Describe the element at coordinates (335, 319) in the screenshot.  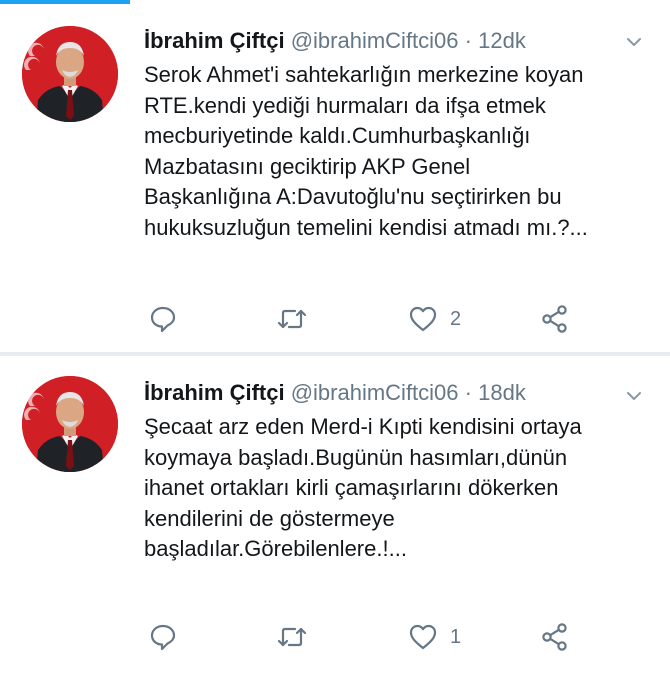
I see `tweet-actions: 2` at that location.